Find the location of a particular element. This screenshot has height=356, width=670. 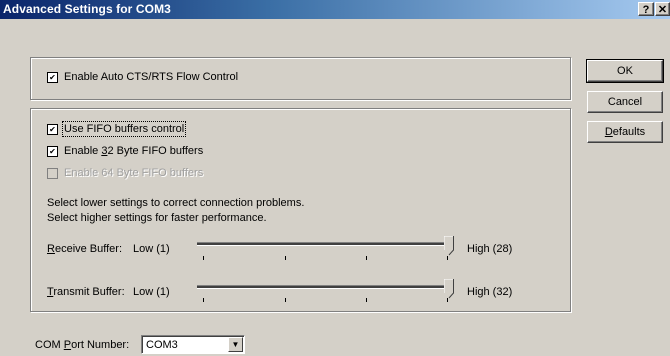

receive-low-label: Low (1) is located at coordinates (151, 249).